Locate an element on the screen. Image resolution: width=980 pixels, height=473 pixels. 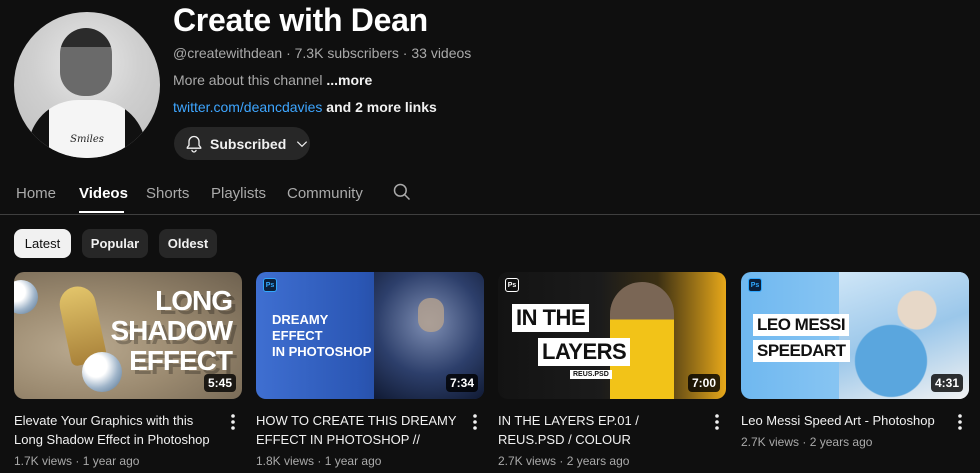
avatar-head is located at coordinates (86, 62).